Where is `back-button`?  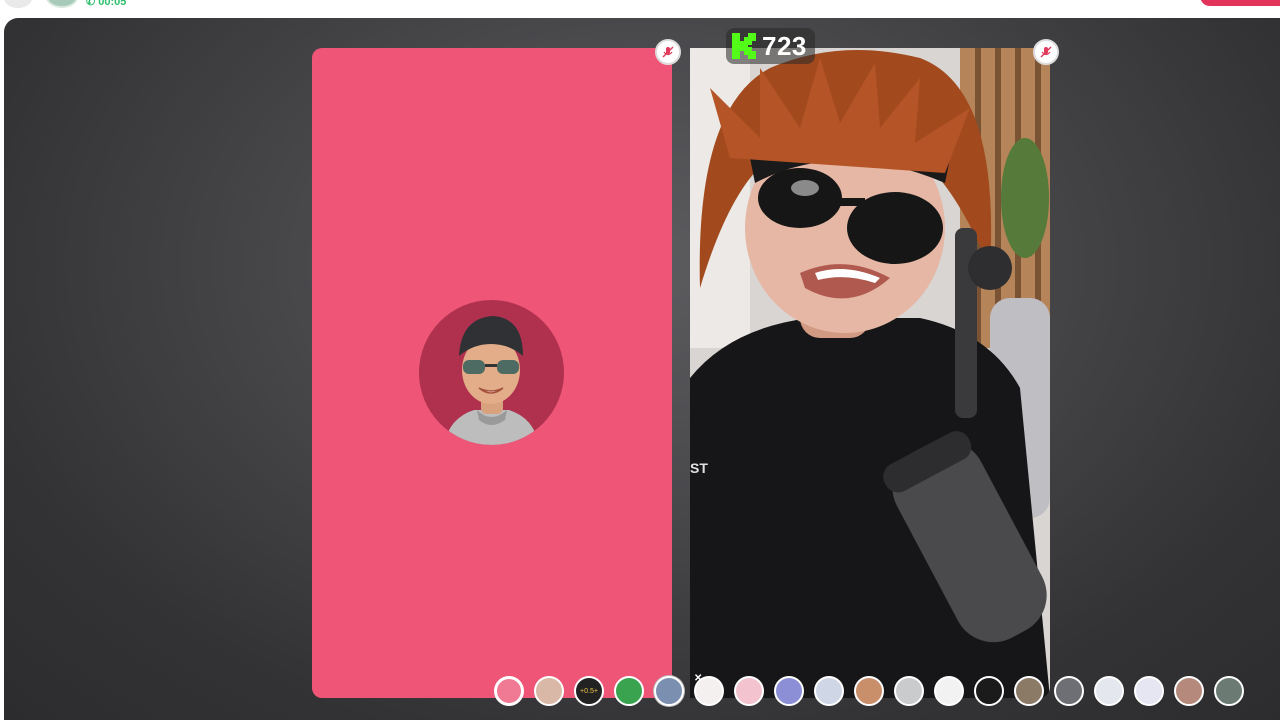
back-button is located at coordinates (18, 4).